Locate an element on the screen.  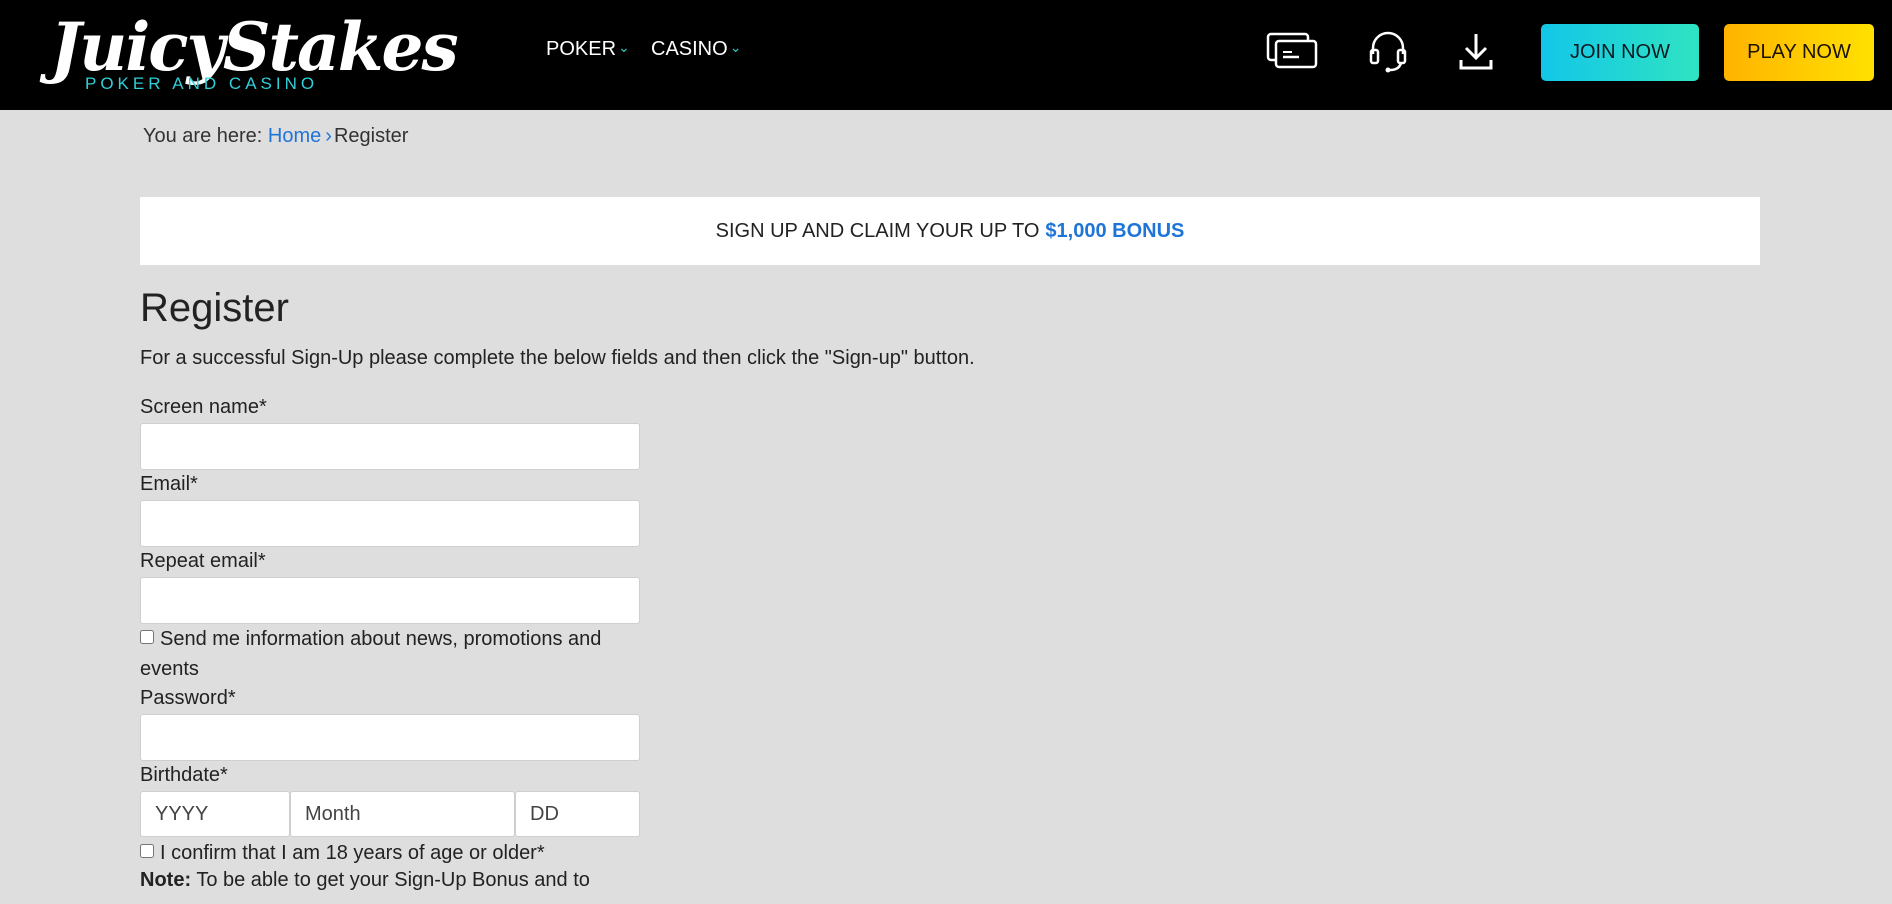
repeat-email-label: Repeat email* is located at coordinates (203, 561).